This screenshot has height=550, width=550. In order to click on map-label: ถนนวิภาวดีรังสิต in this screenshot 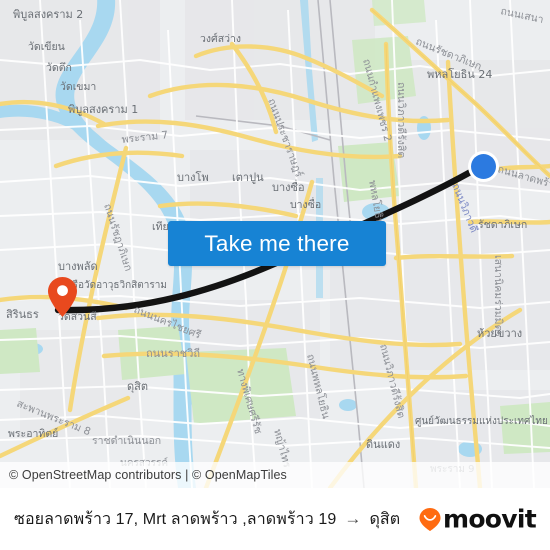, I will do `click(401, 120)`.